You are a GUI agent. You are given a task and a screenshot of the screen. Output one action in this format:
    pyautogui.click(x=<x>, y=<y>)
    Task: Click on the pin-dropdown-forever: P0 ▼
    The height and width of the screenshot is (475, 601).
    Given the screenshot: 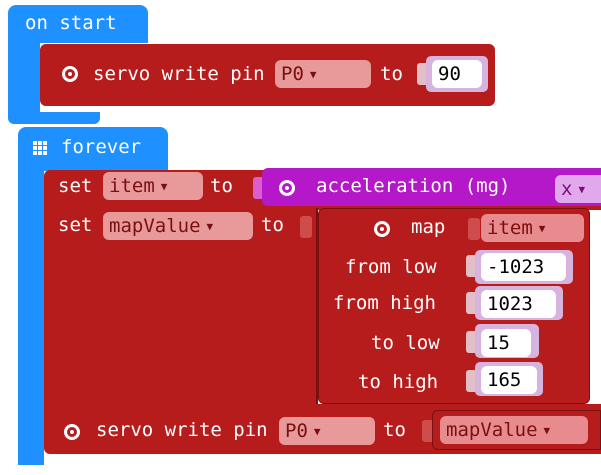 What is the action you would take?
    pyautogui.click(x=327, y=431)
    